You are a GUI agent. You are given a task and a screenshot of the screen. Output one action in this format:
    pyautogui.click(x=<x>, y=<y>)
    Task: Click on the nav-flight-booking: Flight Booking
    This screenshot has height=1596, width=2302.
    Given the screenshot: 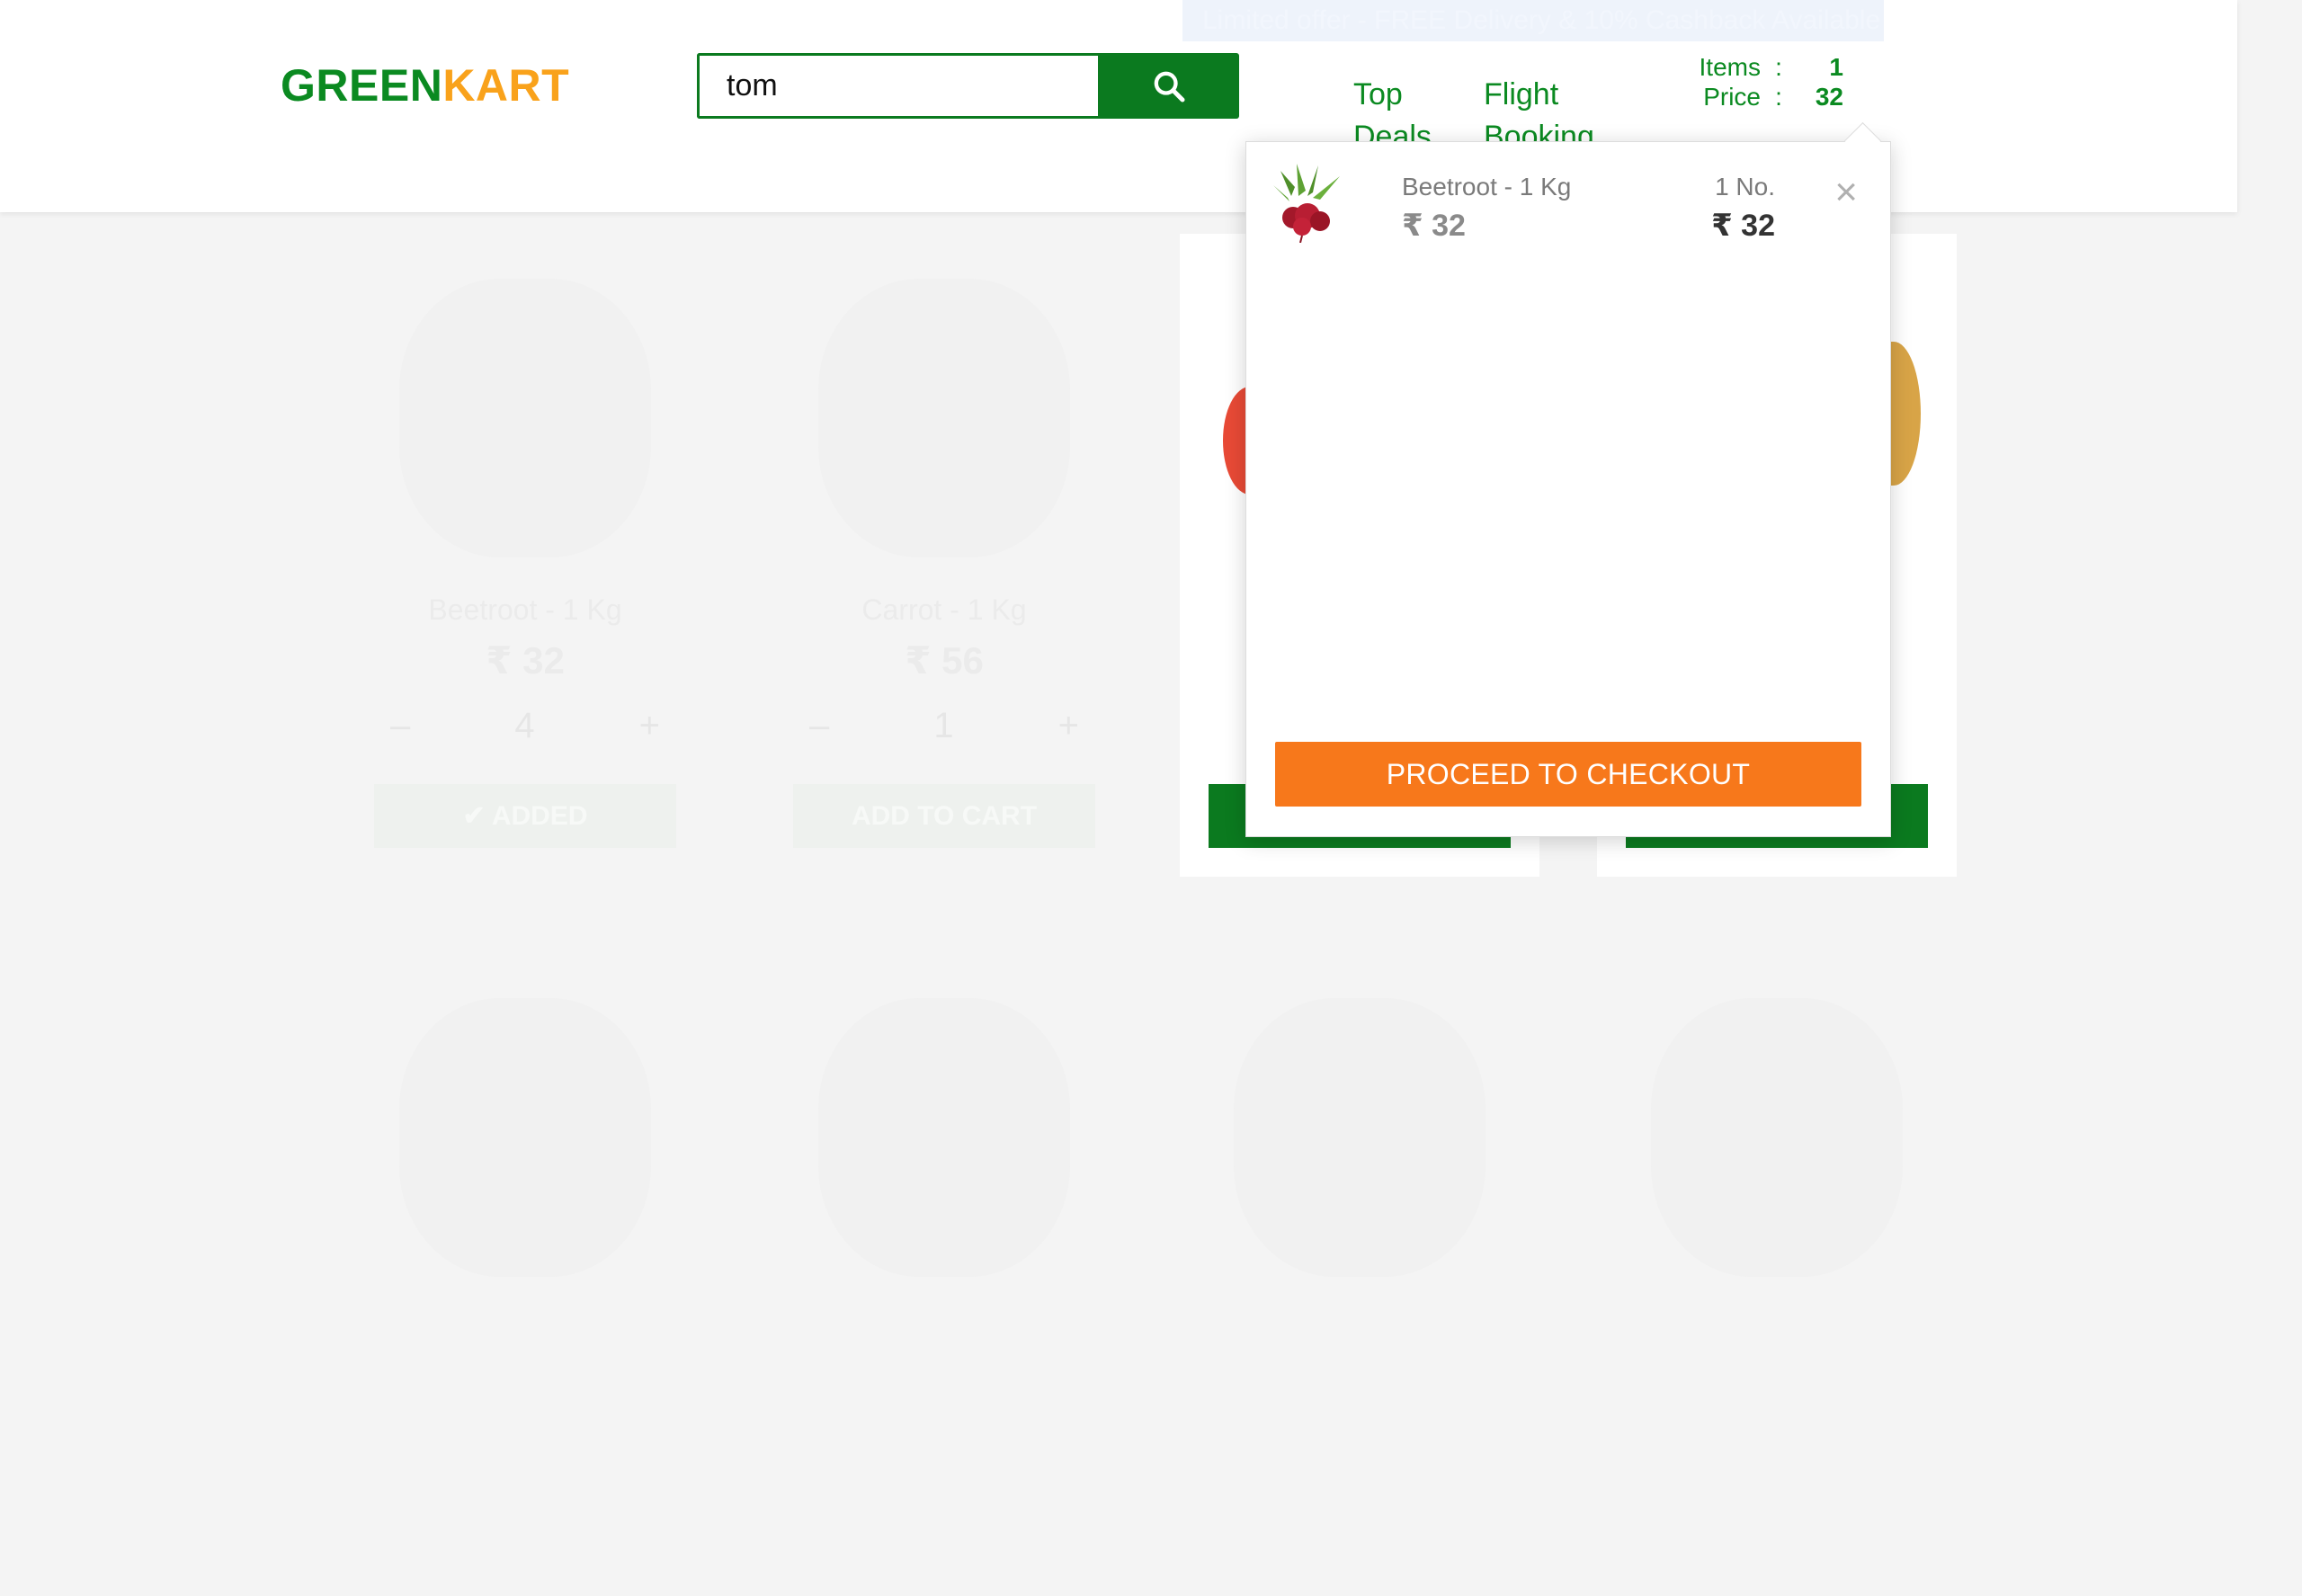 What is the action you would take?
    pyautogui.click(x=1551, y=108)
    